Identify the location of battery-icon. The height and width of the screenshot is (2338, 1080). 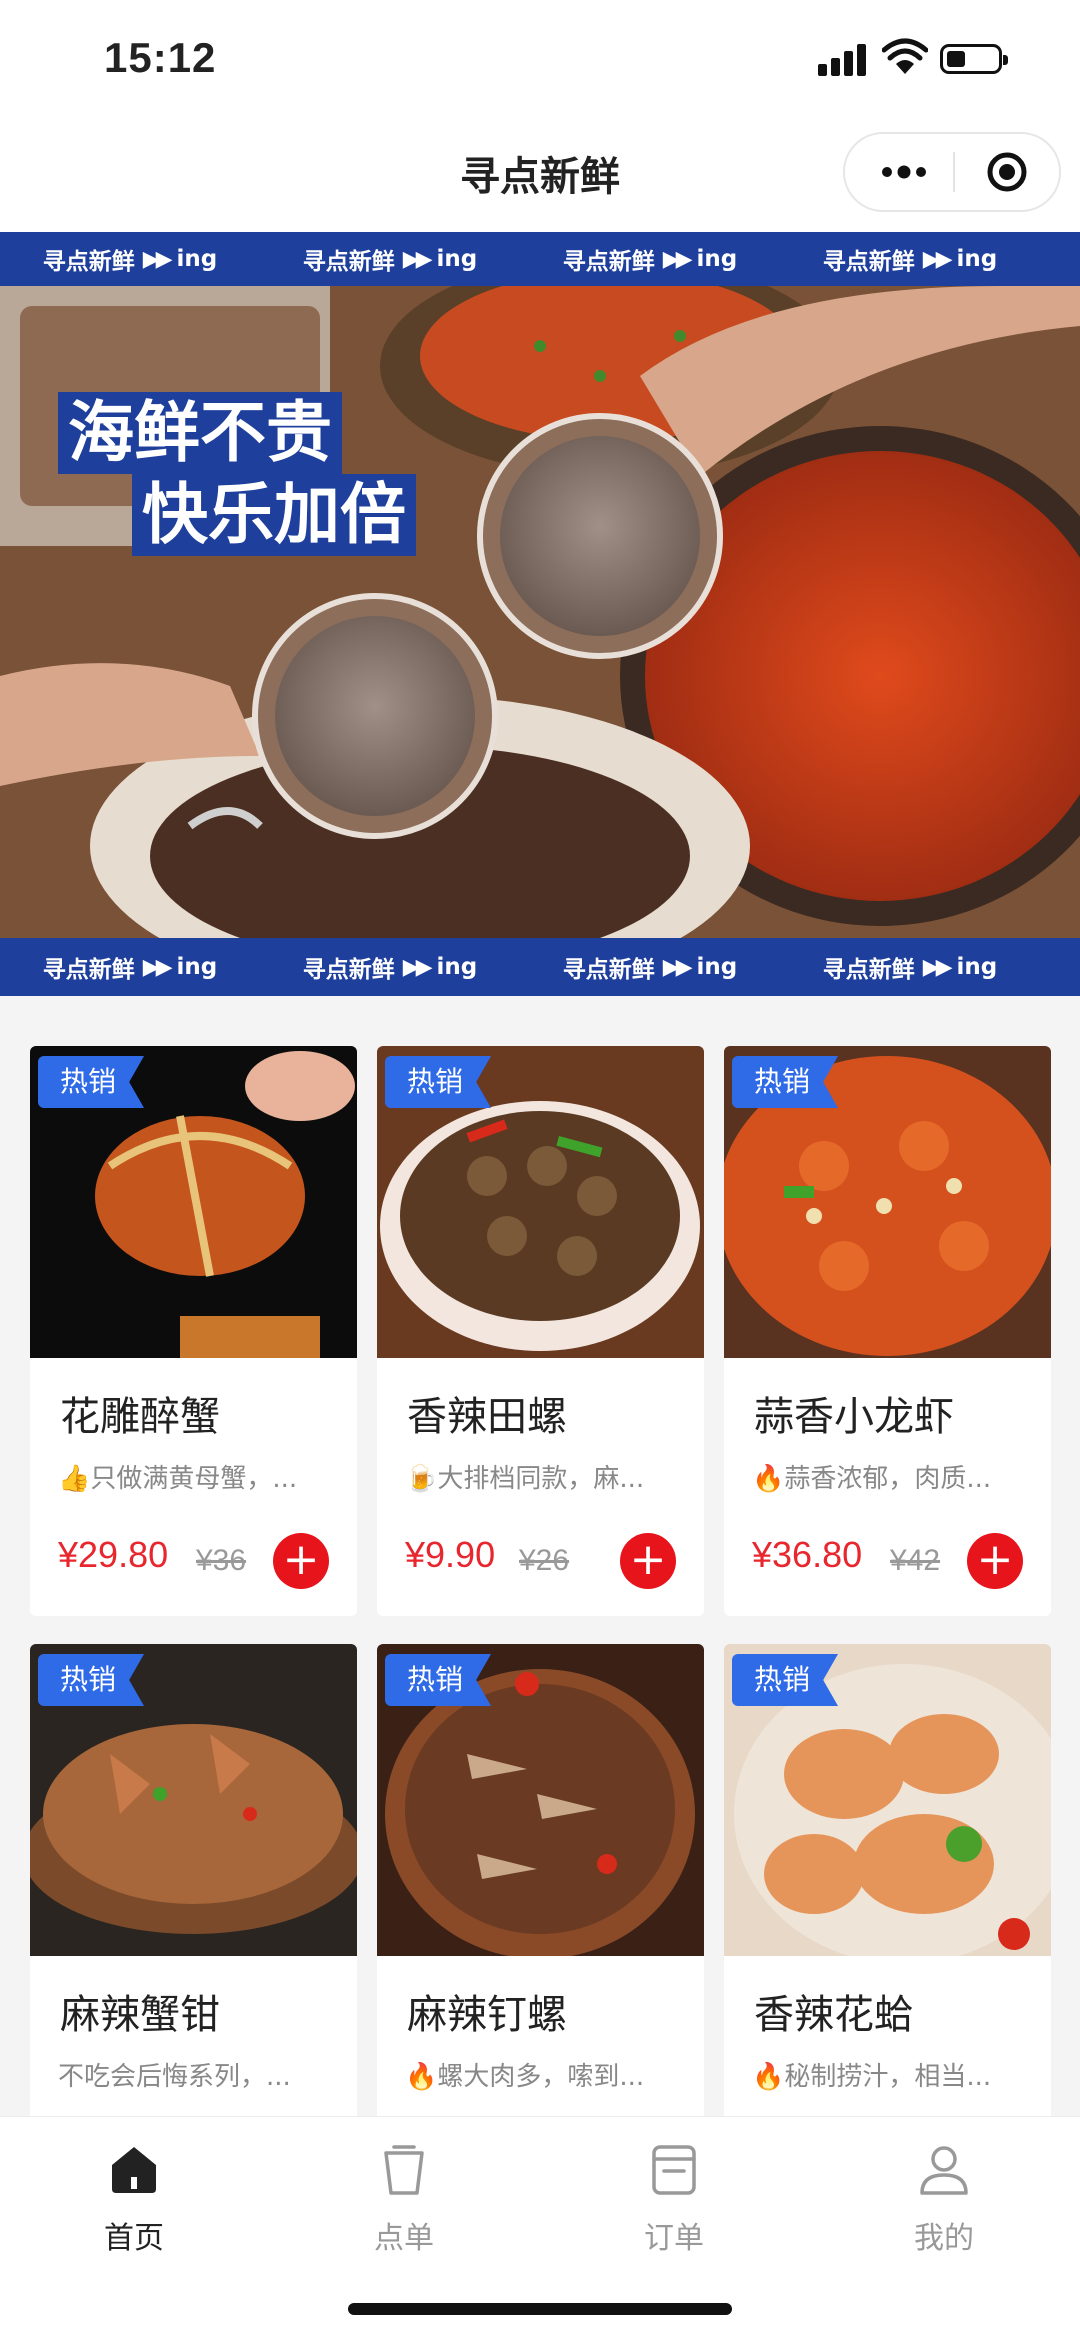
(974, 59).